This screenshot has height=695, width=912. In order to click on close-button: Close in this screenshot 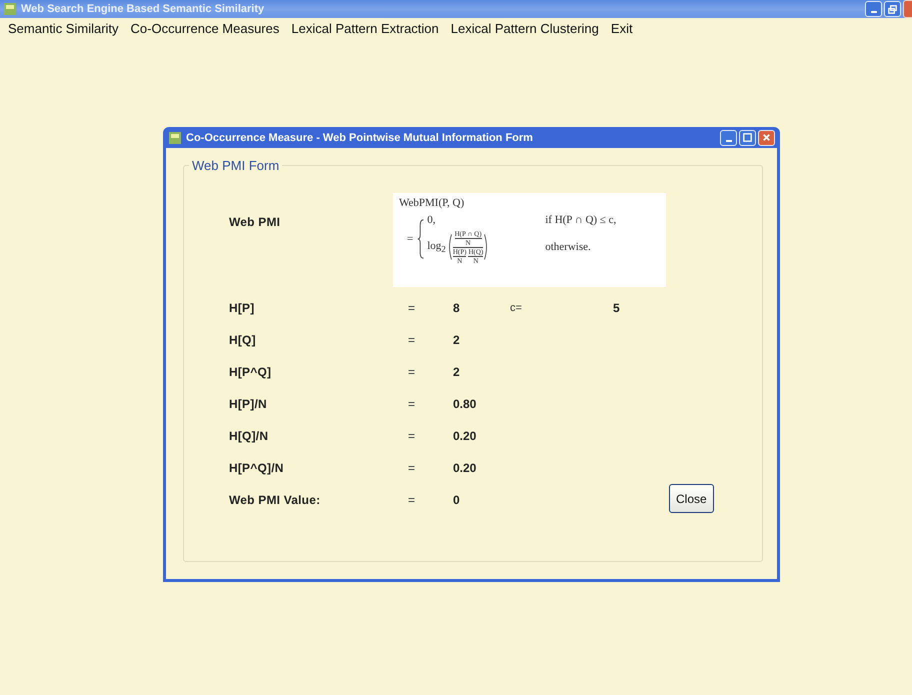, I will do `click(691, 498)`.